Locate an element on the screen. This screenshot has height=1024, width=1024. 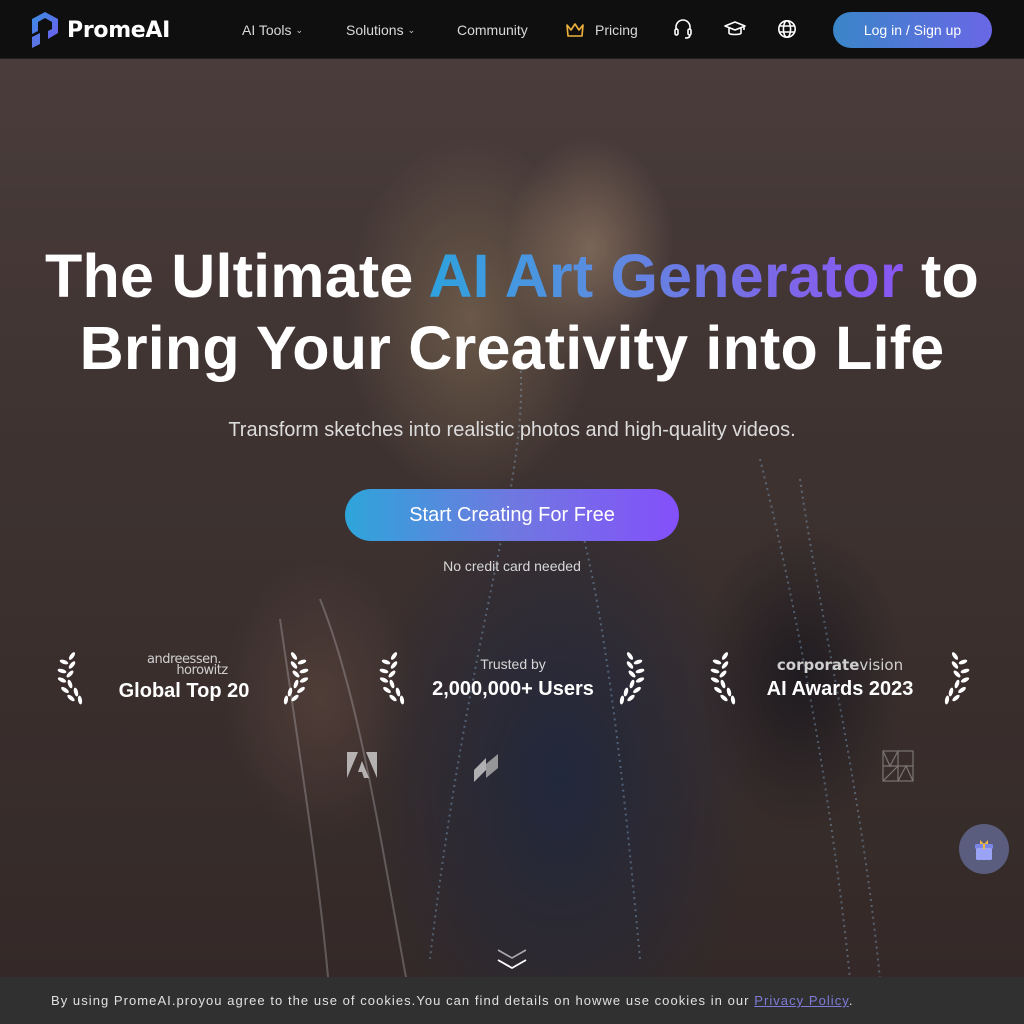
award-a16z: andreessen. horowitz Global Top 20 is located at coordinates (185, 680).